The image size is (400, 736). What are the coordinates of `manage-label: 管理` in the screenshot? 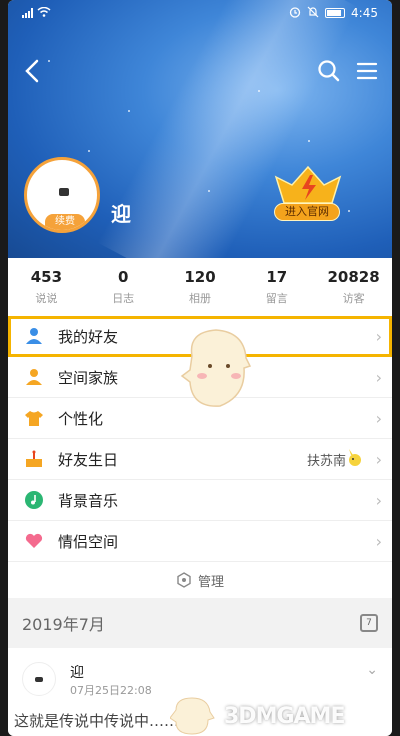 It's located at (210, 582).